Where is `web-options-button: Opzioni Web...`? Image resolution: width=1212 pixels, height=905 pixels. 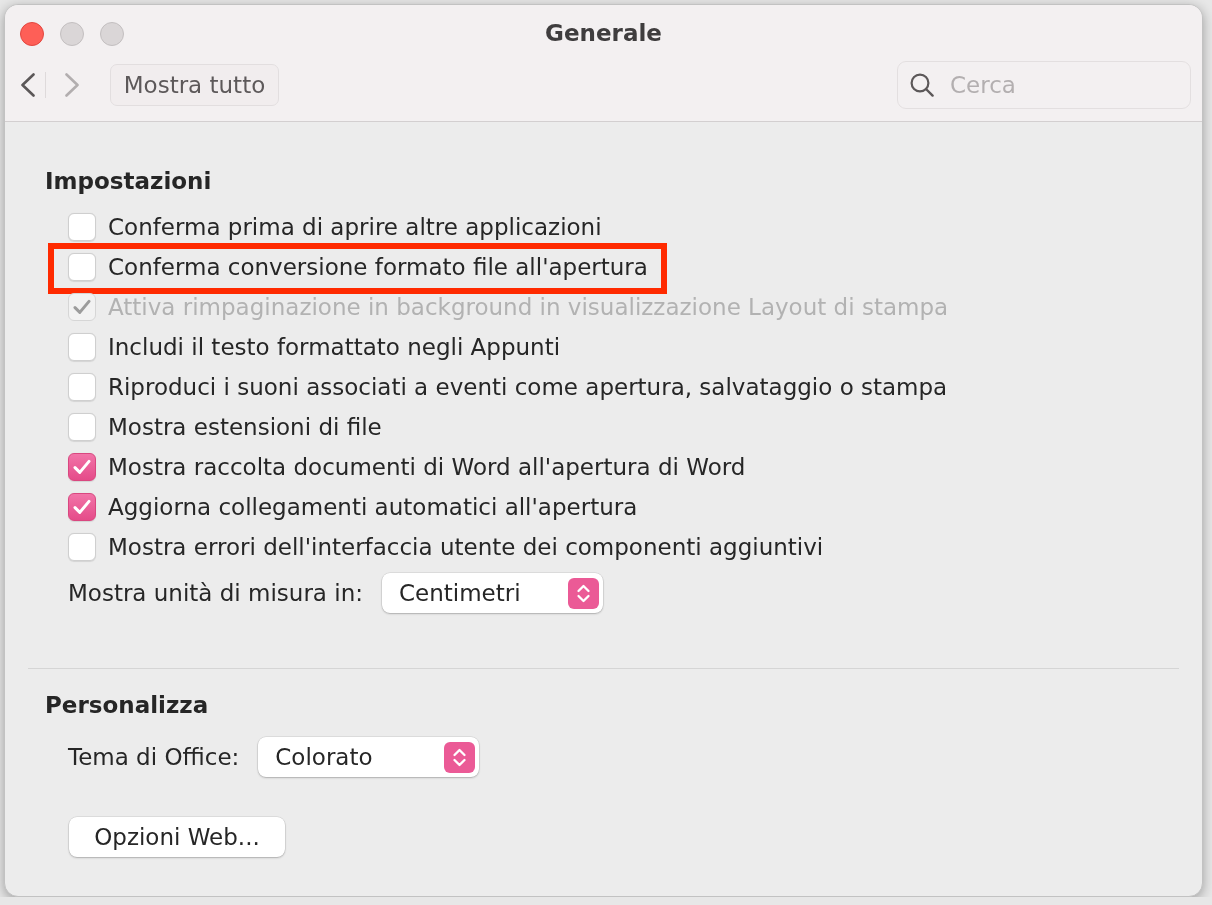 web-options-button: Opzioni Web... is located at coordinates (177, 837).